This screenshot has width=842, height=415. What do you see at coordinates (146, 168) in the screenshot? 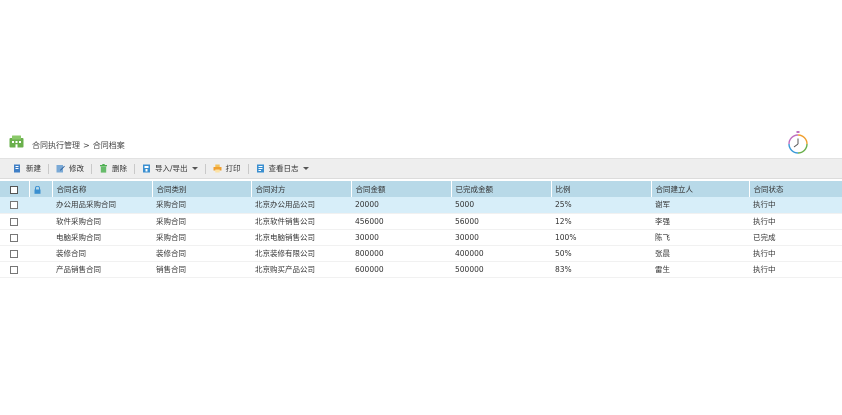
I see `import-export-icon` at bounding box center [146, 168].